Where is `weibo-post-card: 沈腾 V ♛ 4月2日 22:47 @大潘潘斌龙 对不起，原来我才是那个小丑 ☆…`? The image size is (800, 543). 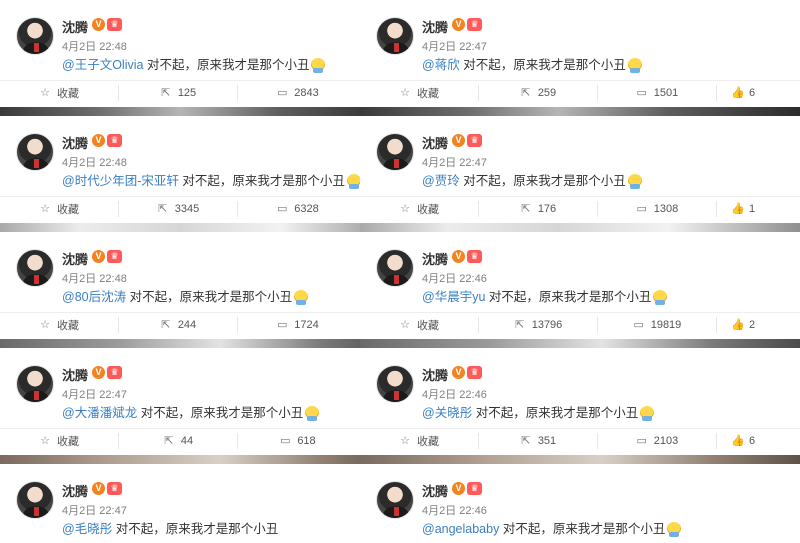
weibo-post-card: 沈腾 V ♛ 4月2日 22:47 @大潘潘斌龙 对不起，原来我才是那个小丑 ☆… is located at coordinates (200, 406).